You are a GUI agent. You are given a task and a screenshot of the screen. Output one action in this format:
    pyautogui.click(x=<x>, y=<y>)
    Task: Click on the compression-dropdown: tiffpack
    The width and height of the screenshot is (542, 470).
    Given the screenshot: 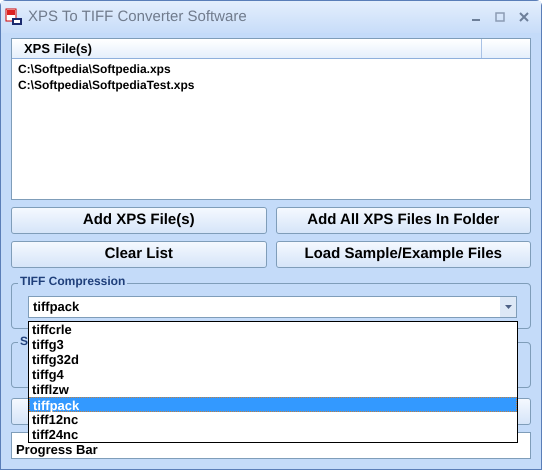 What is the action you would take?
    pyautogui.click(x=272, y=307)
    